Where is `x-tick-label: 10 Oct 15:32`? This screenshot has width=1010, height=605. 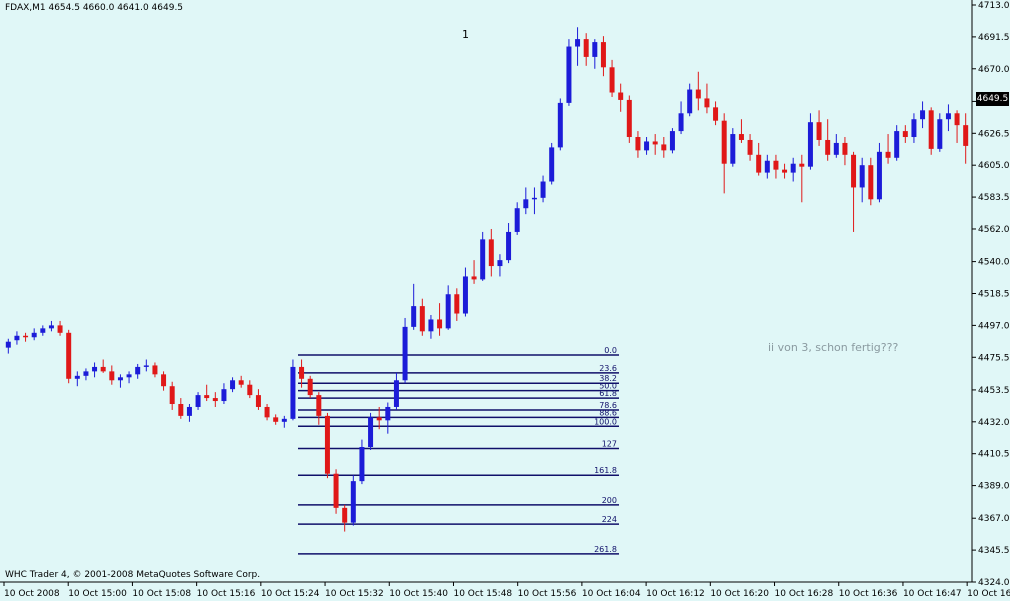
x-tick-label: 10 Oct 15:32 is located at coordinates (354, 594).